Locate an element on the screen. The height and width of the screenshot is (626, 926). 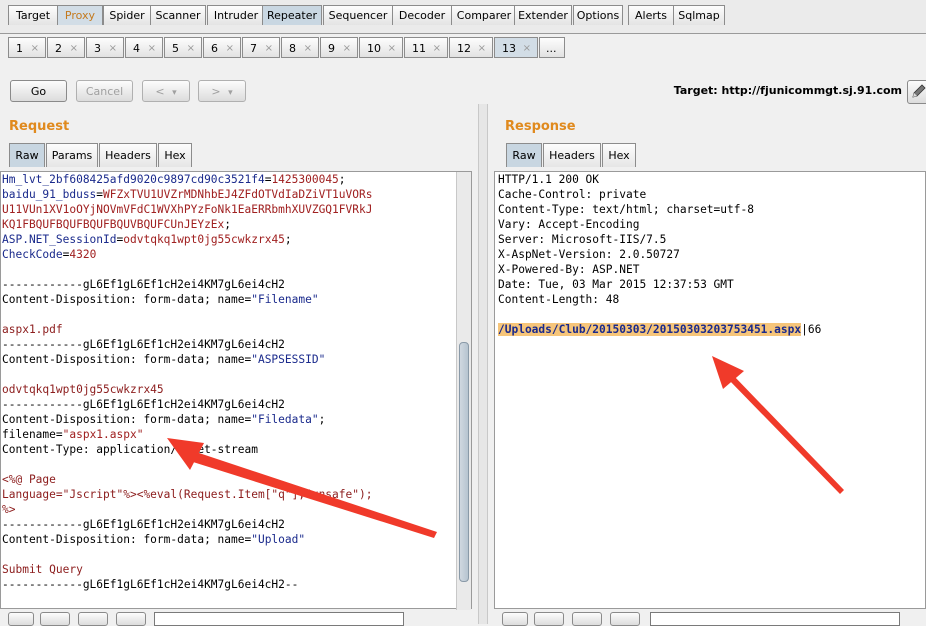
repeater-tab-label: 13 is located at coordinates (509, 48).